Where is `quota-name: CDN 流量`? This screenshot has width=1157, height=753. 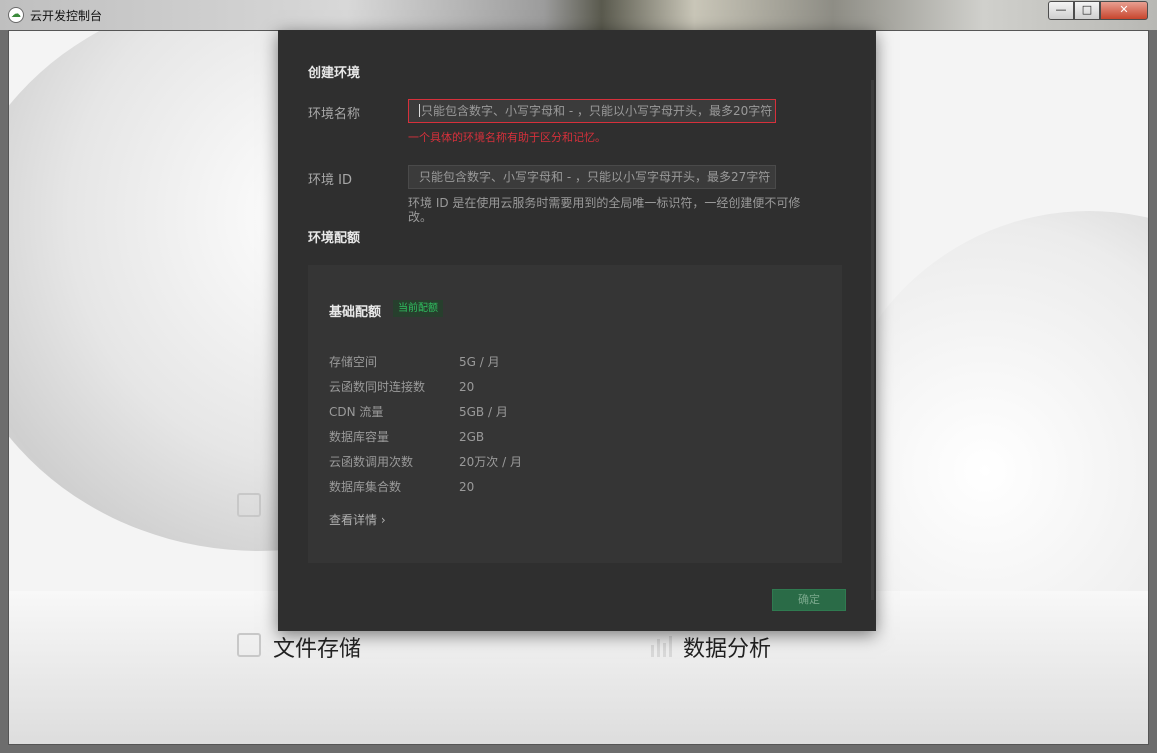 quota-name: CDN 流量 is located at coordinates (356, 412).